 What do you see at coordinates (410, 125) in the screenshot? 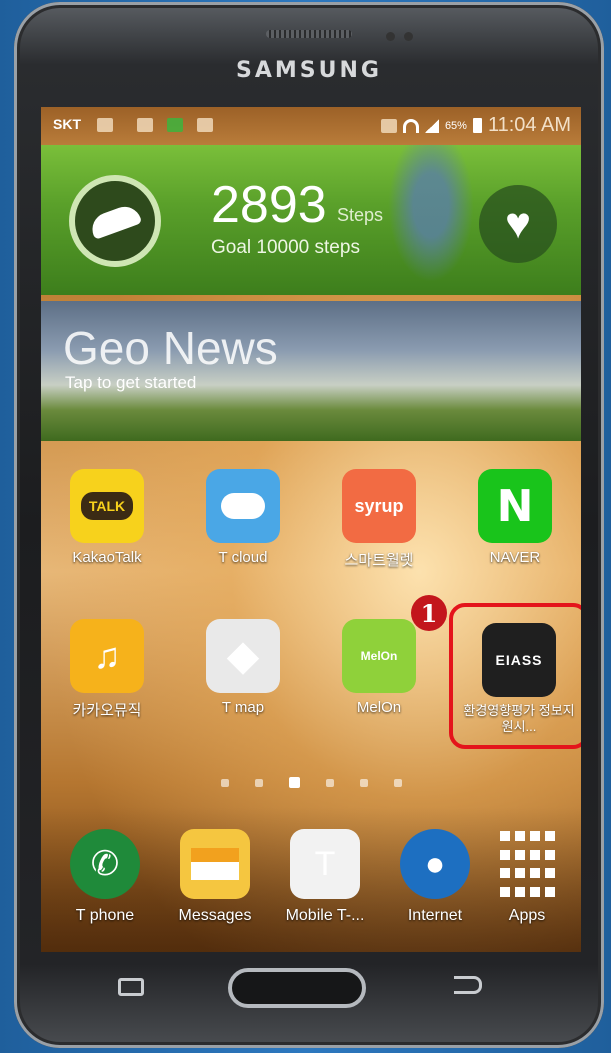
I see `wifi-icon` at bounding box center [410, 125].